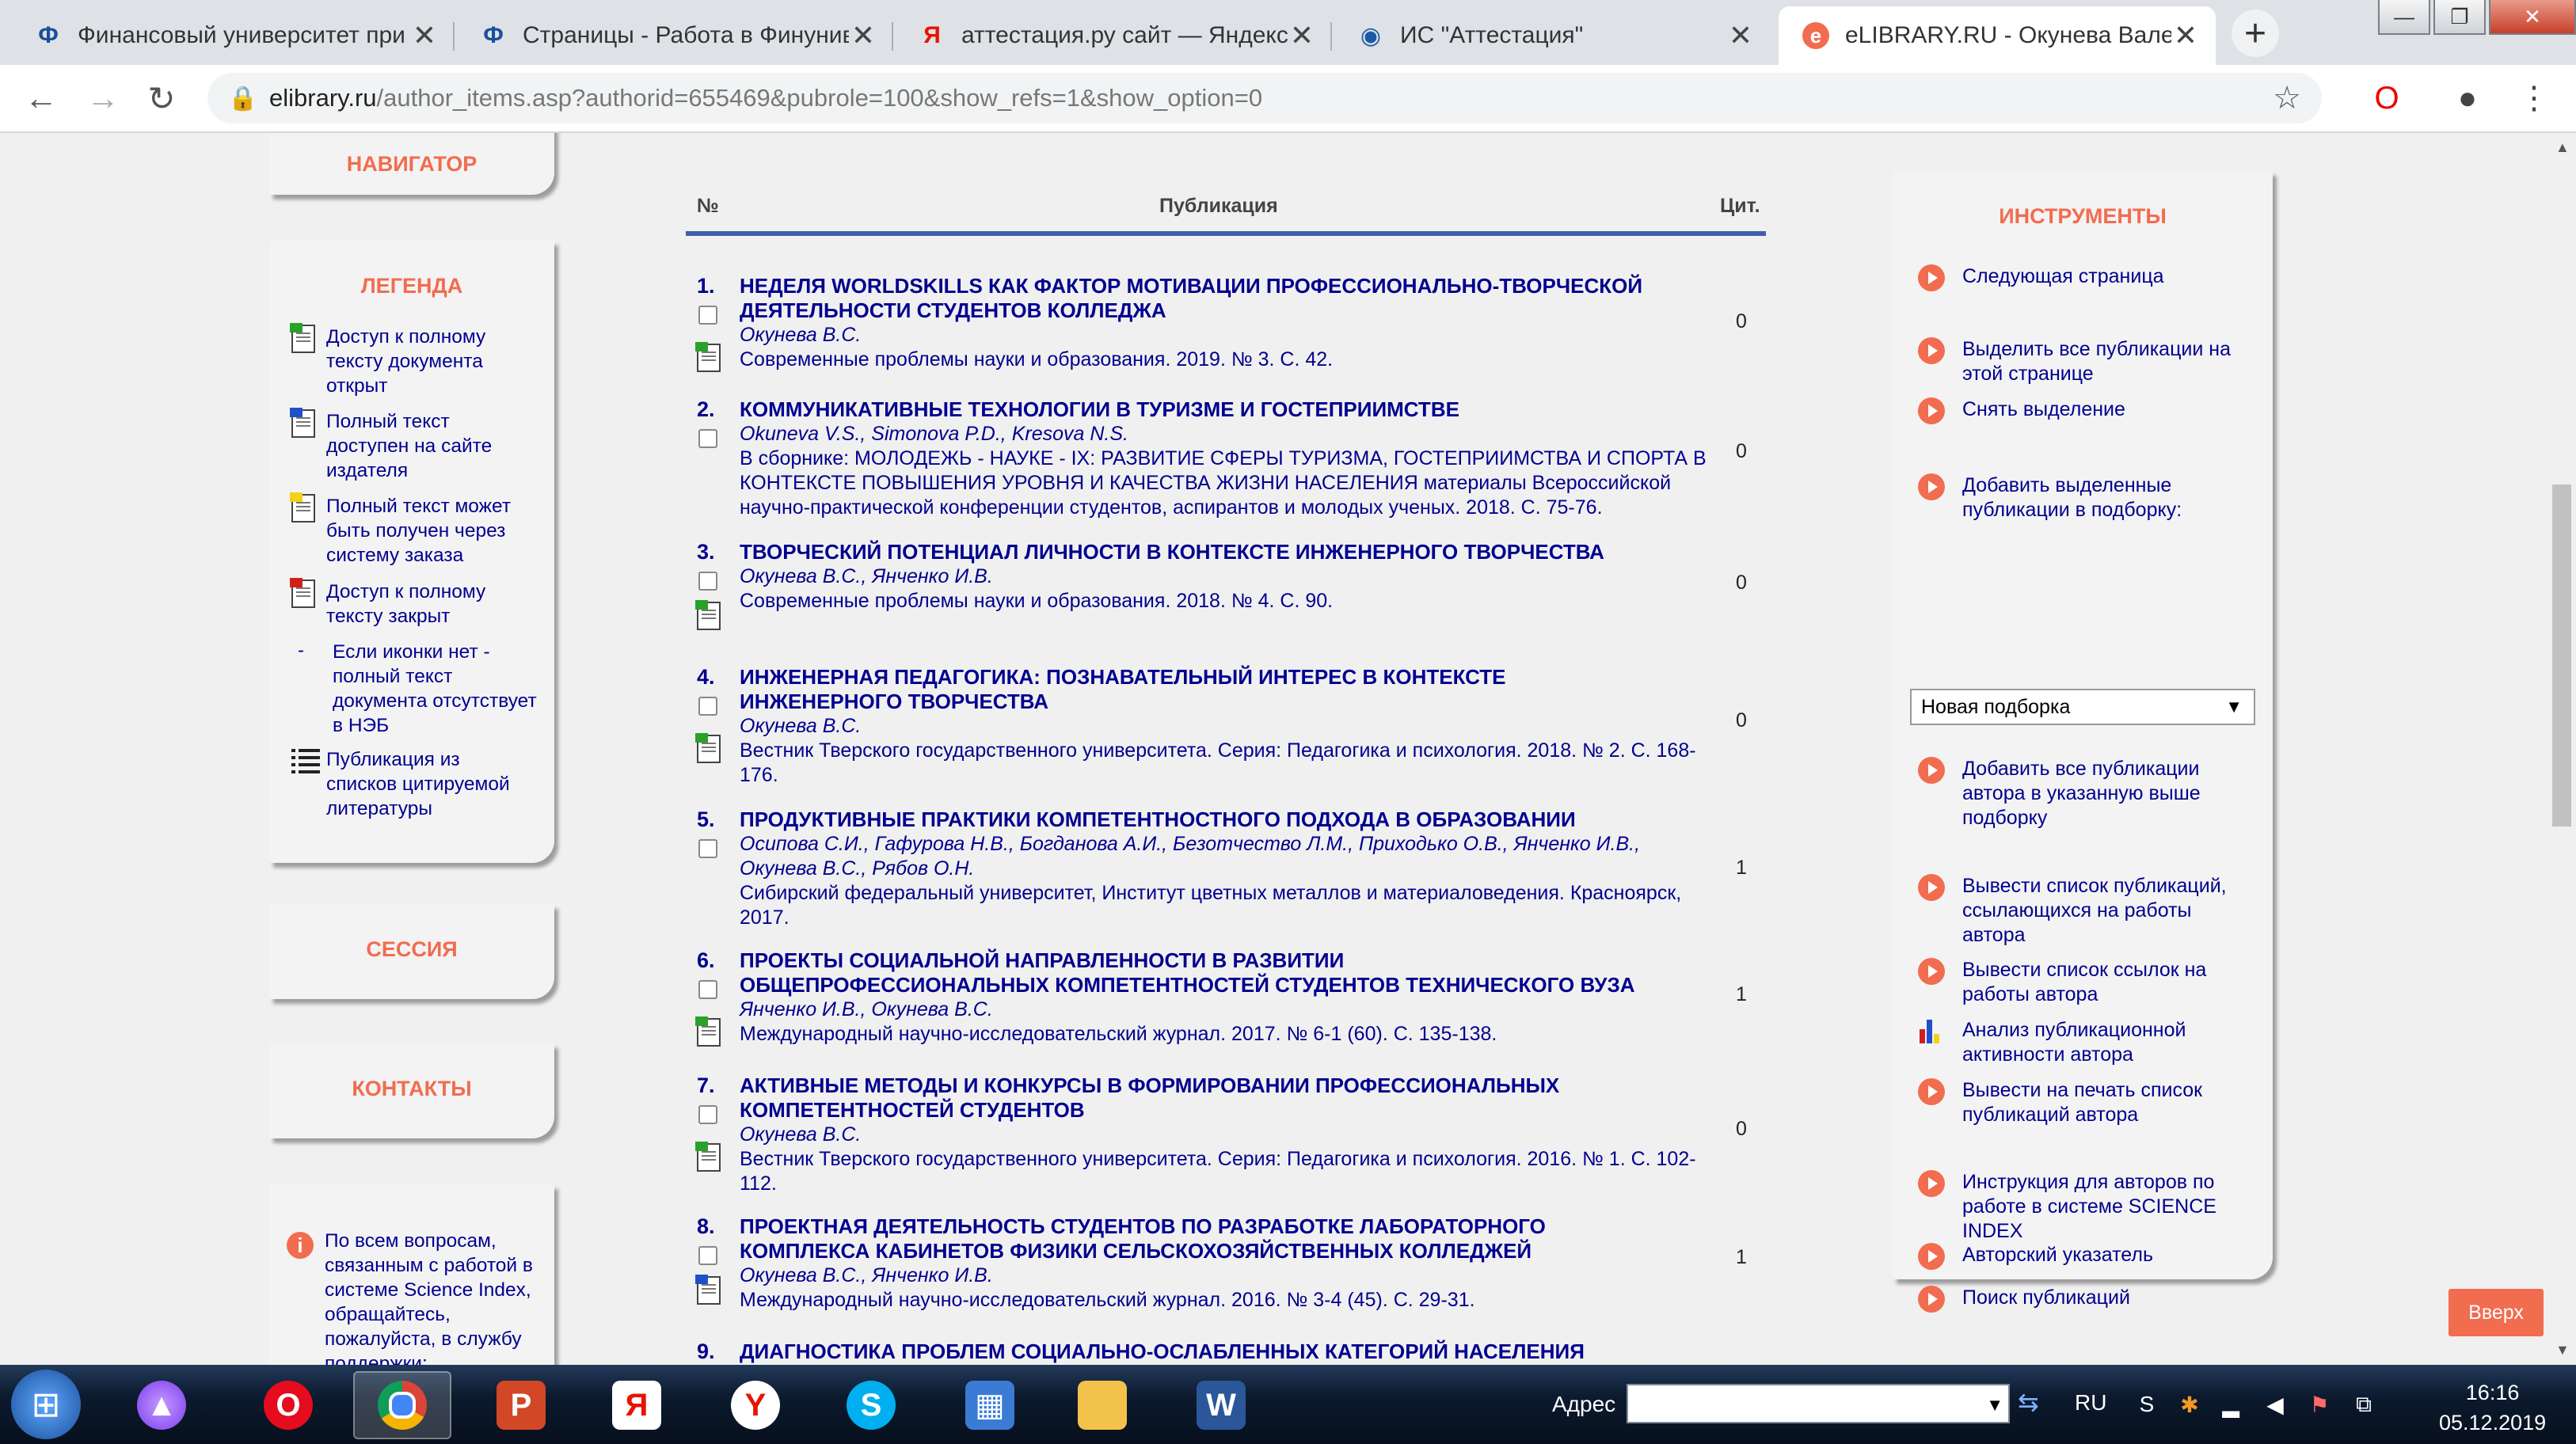  I want to click on tool-references-list: Вывести список ссылок на работы автора, so click(2082, 982).